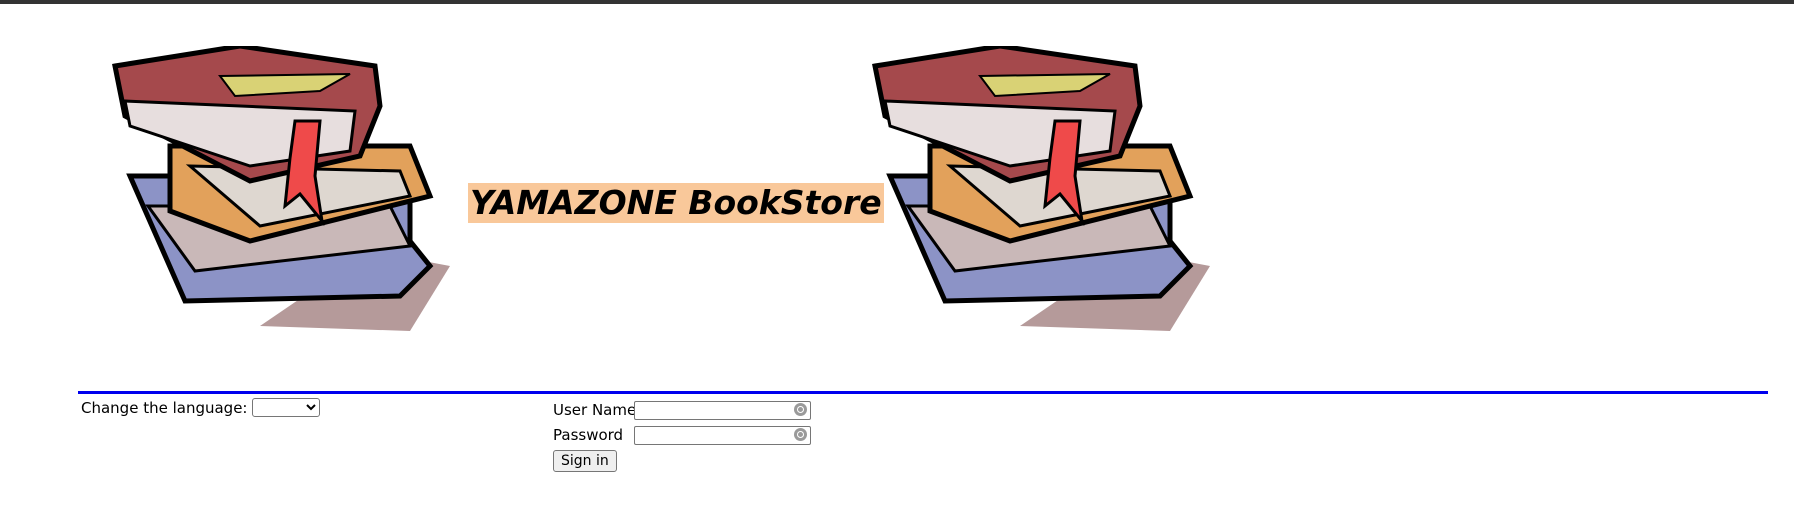 Image resolution: width=1794 pixels, height=505 pixels. Describe the element at coordinates (585, 461) in the screenshot. I see `sign-in-button: Sign in` at that location.